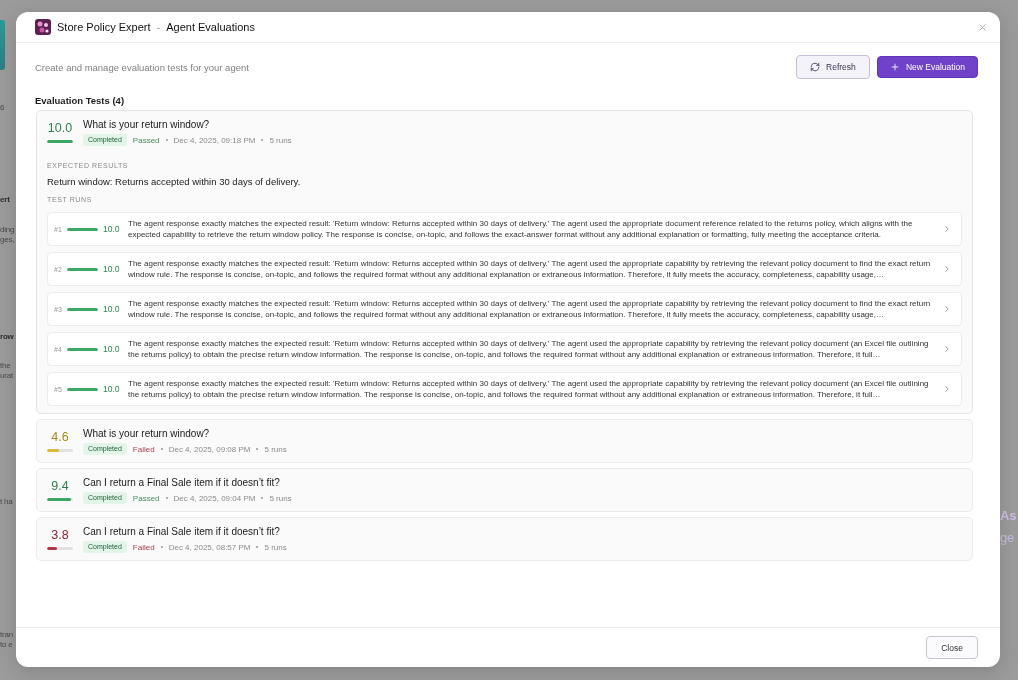 The width and height of the screenshot is (1018, 680). What do you see at coordinates (832, 67) in the screenshot?
I see `refresh-button: Refresh` at bounding box center [832, 67].